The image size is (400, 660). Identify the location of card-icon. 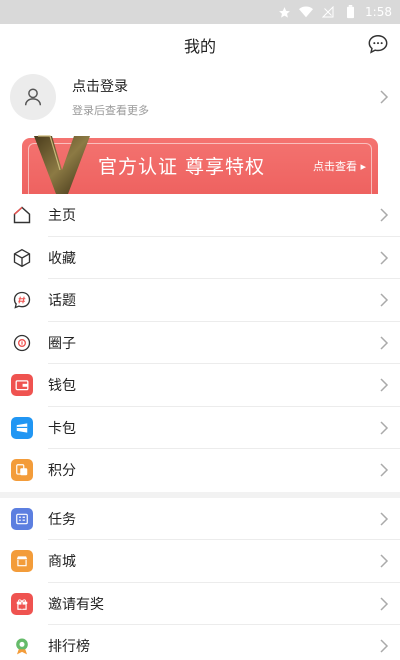
(22, 428).